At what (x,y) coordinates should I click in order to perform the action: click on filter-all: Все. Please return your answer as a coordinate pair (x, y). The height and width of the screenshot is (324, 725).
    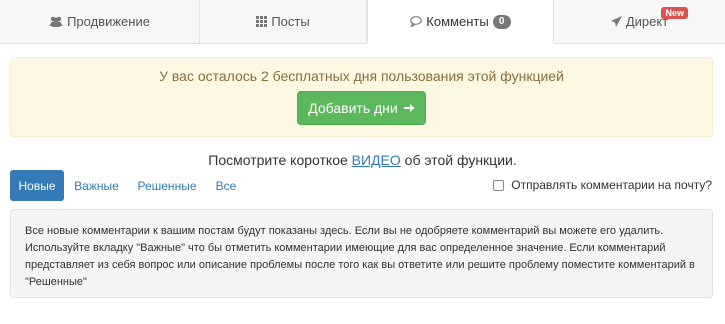
    Looking at the image, I should click on (226, 185).